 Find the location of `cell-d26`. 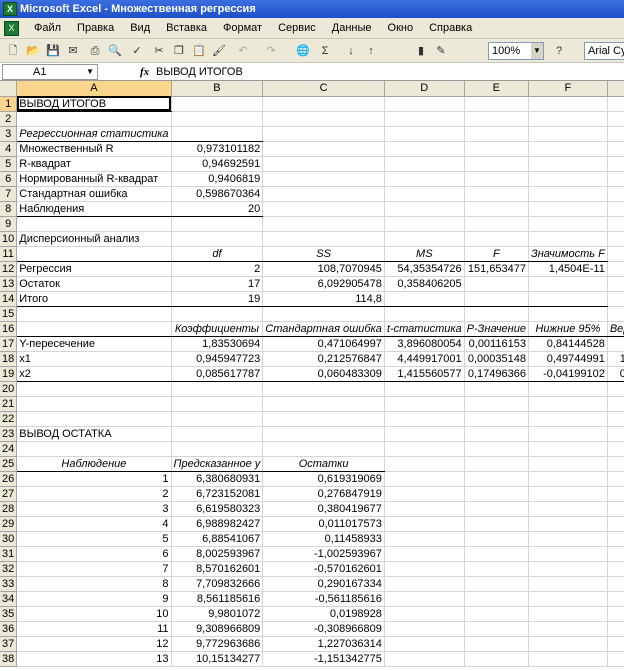

cell-d26 is located at coordinates (424, 479).